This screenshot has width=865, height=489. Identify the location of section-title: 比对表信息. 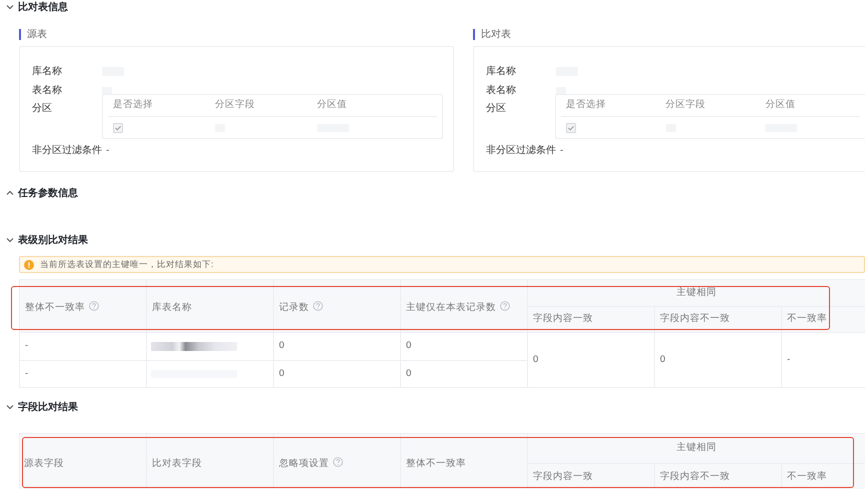
(43, 7).